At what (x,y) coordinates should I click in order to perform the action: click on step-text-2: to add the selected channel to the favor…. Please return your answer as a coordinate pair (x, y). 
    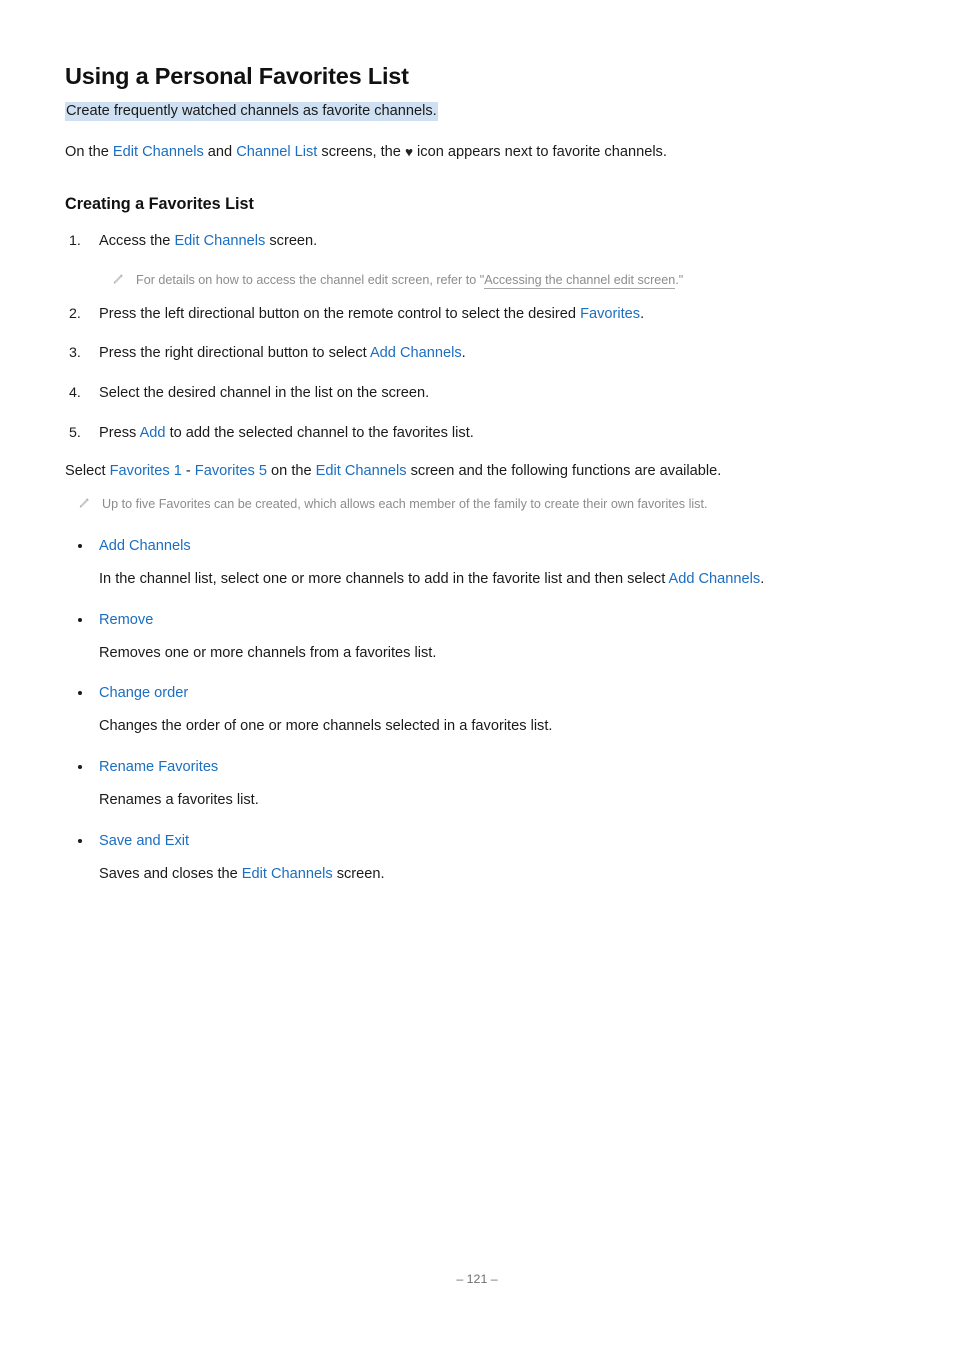
    Looking at the image, I should click on (319, 433).